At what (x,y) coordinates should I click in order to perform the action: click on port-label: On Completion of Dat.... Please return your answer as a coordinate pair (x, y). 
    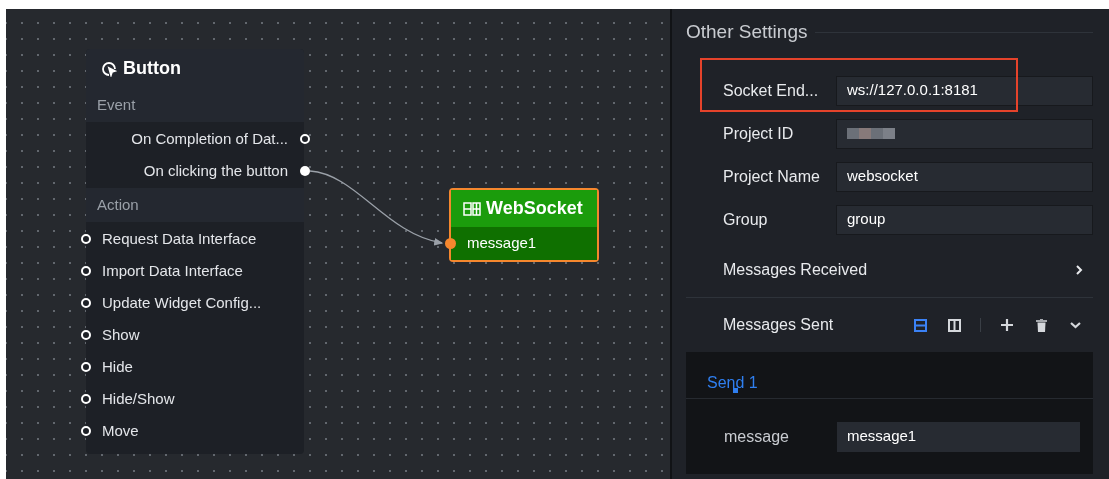
    Looking at the image, I should click on (209, 138).